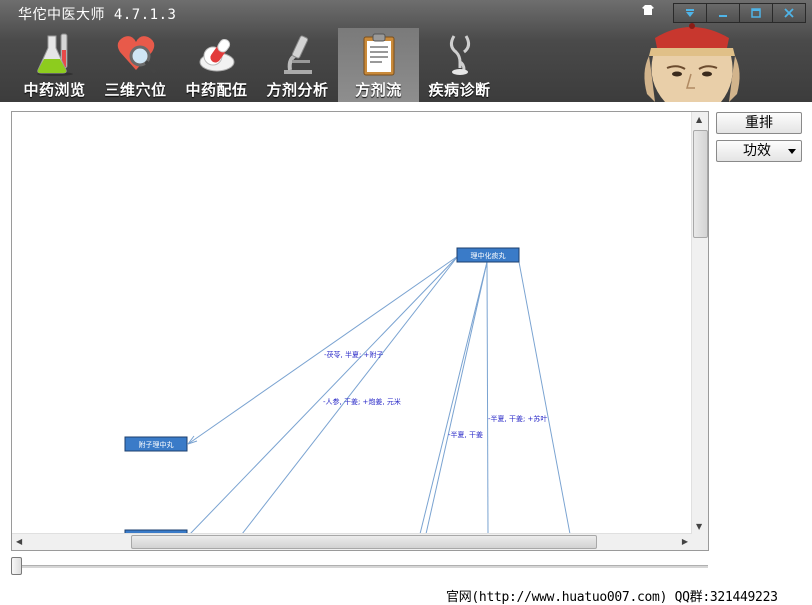 This screenshot has height=605, width=812. I want to click on close-button, so click(789, 13).